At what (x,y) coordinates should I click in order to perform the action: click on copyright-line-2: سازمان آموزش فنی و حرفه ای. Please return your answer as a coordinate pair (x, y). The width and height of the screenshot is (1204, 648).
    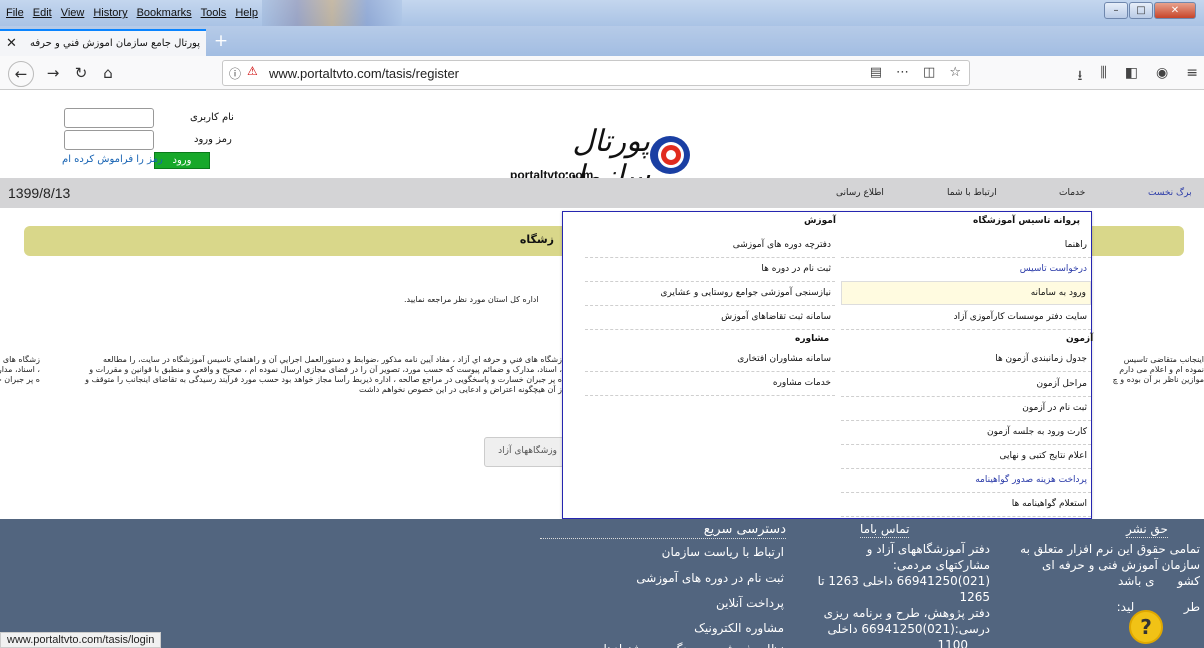
    Looking at the image, I should click on (1121, 565).